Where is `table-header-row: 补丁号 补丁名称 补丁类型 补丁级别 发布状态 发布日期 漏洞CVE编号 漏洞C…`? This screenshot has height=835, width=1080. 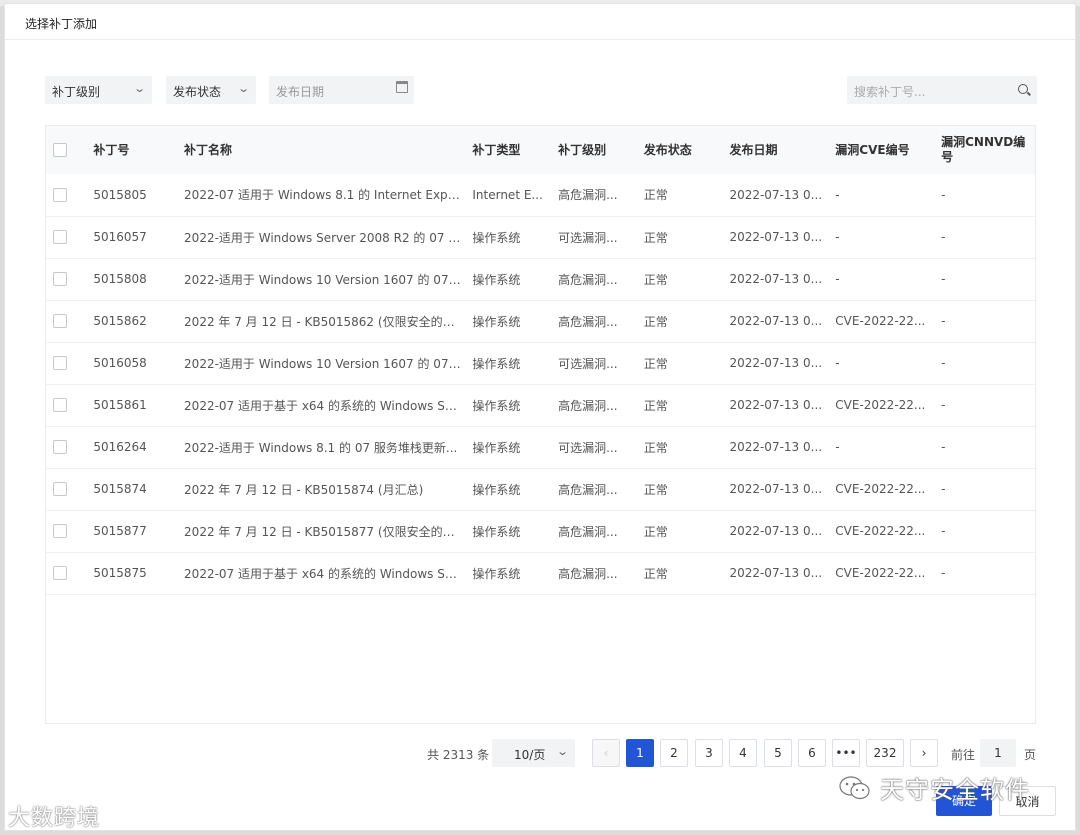 table-header-row: 补丁号 补丁名称 补丁类型 补丁级别 发布状态 发布日期 漏洞CVE编号 漏洞C… is located at coordinates (540, 150).